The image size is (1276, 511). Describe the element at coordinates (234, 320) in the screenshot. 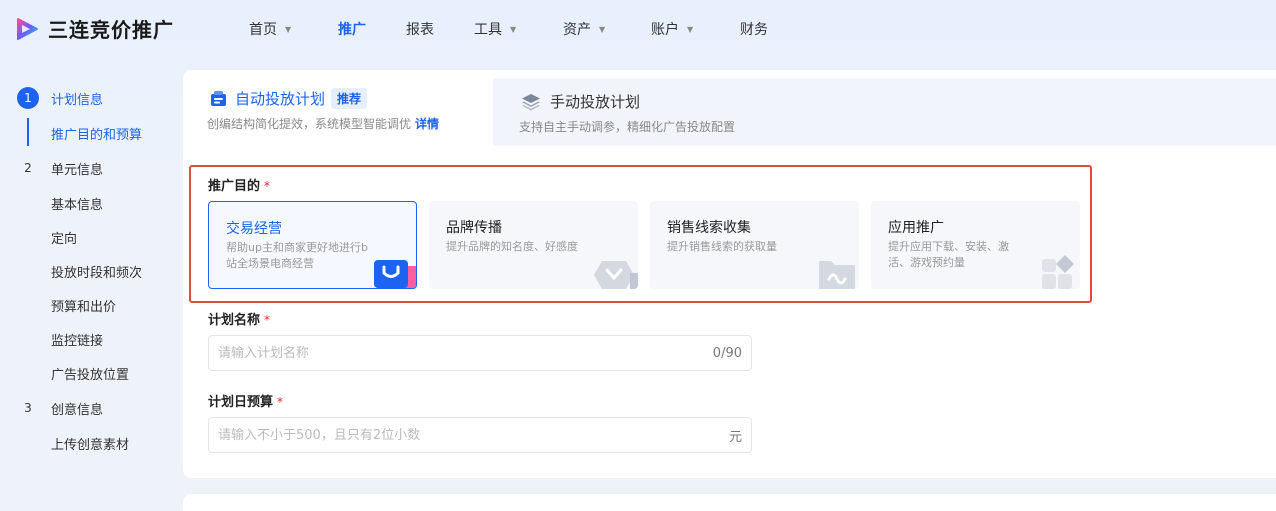

I see `plan-name-label-text: 计划名称` at that location.